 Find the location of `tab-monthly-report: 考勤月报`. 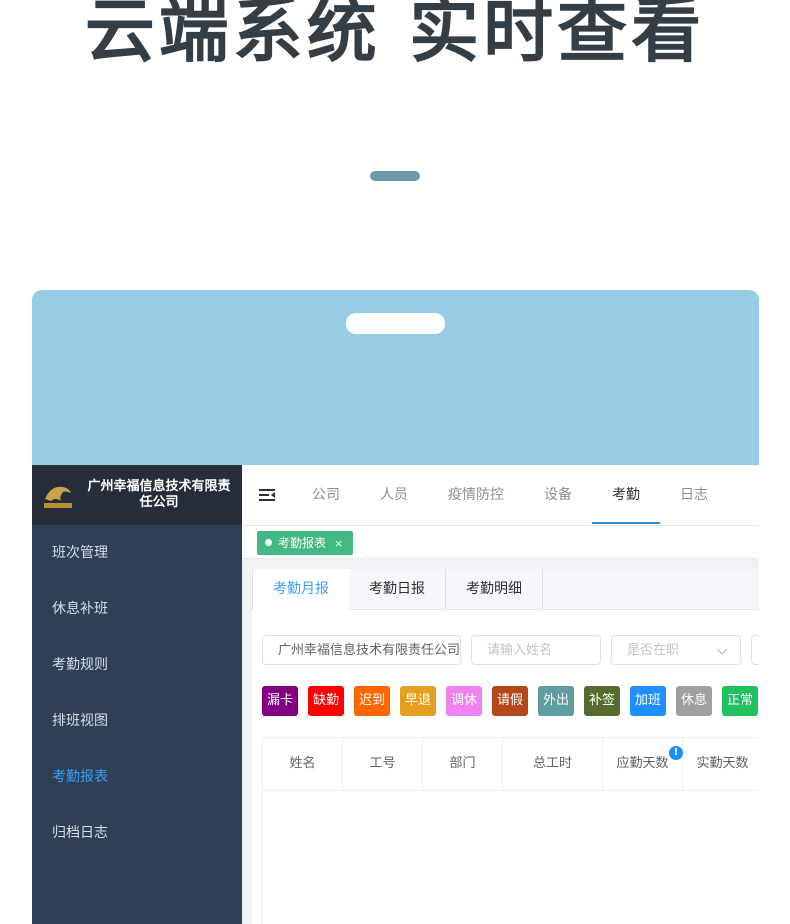

tab-monthly-report: 考勤月报 is located at coordinates (301, 589).